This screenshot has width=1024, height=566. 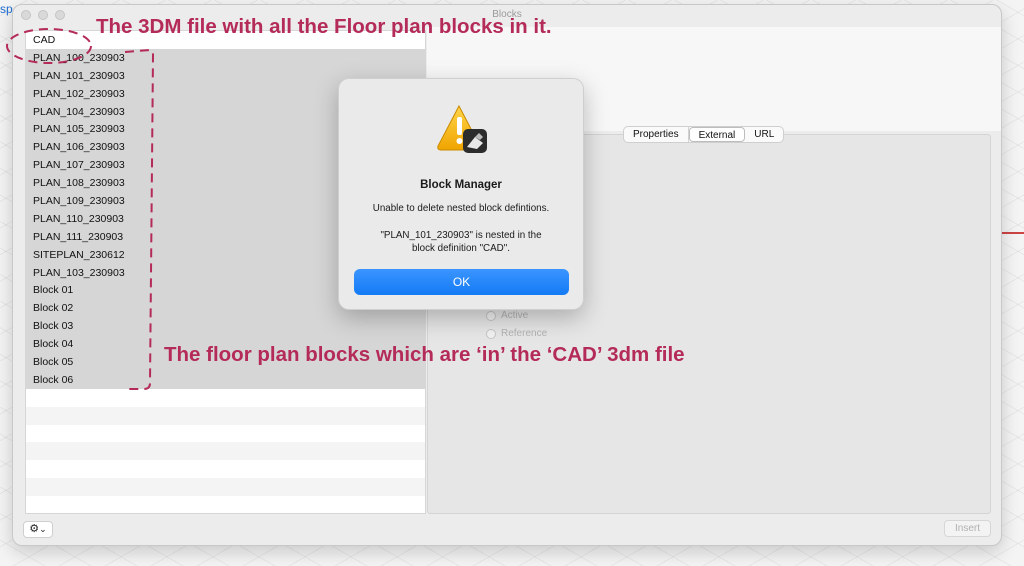 What do you see at coordinates (656, 134) in the screenshot?
I see `tab-properties: Properties` at bounding box center [656, 134].